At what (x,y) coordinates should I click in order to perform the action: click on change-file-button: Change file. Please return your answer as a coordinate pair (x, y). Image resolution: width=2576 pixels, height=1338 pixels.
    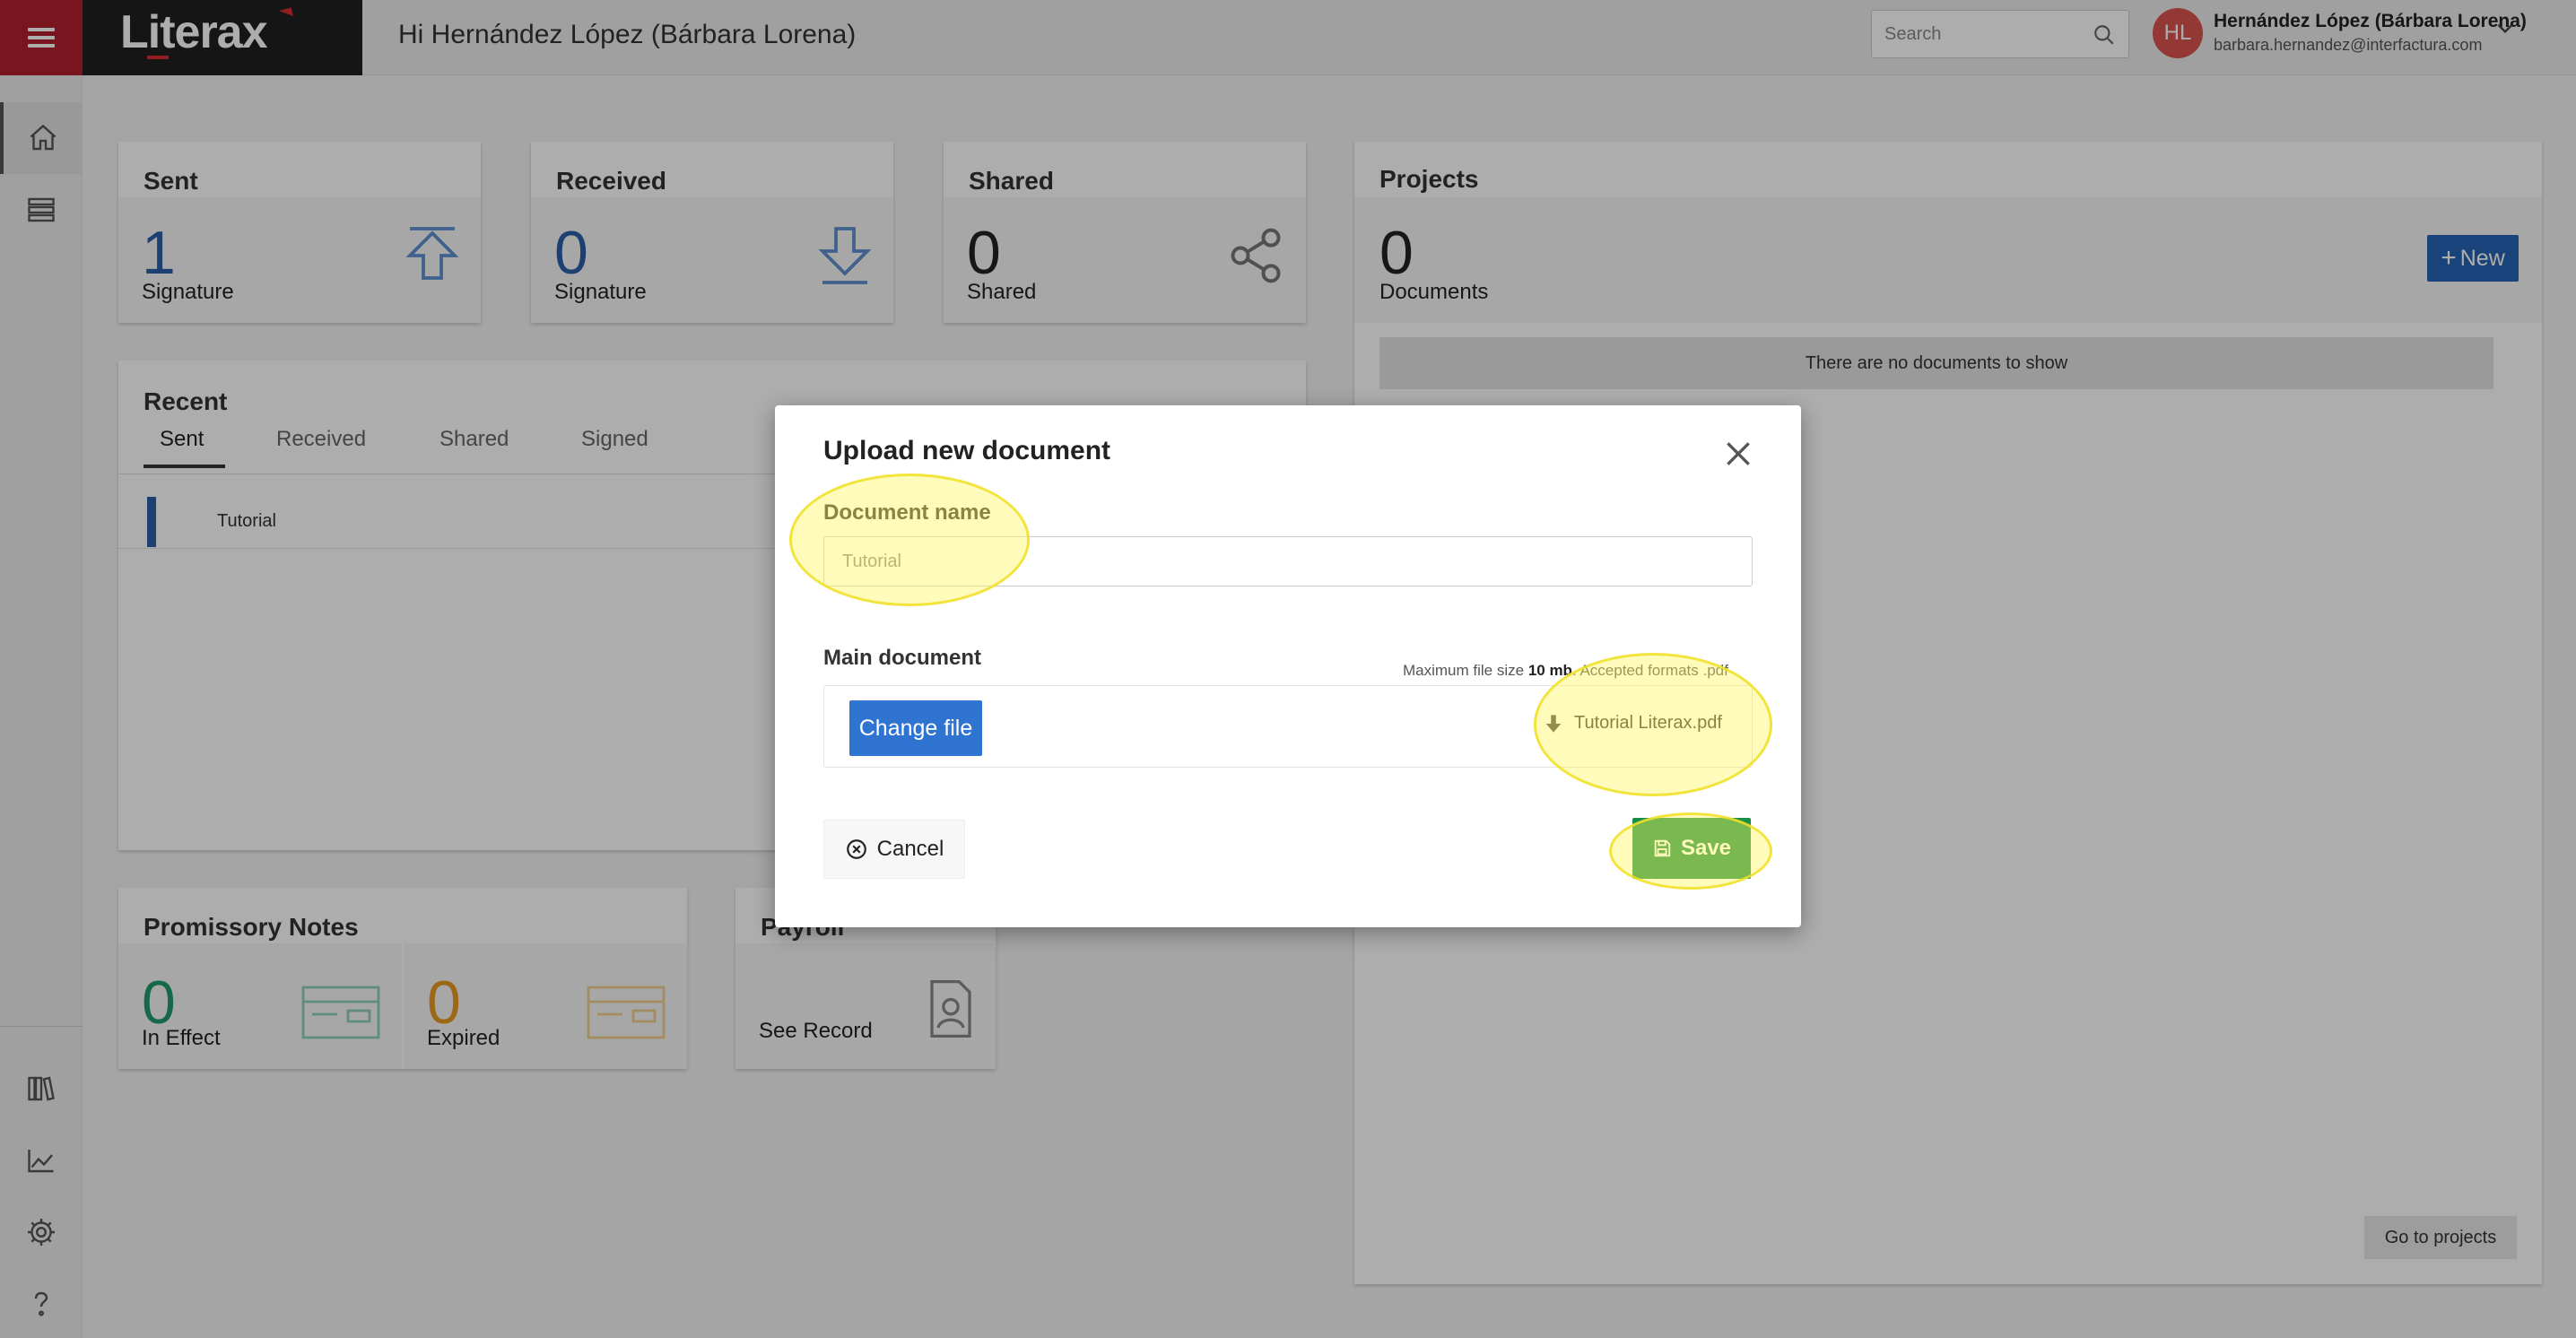
    Looking at the image, I should click on (915, 728).